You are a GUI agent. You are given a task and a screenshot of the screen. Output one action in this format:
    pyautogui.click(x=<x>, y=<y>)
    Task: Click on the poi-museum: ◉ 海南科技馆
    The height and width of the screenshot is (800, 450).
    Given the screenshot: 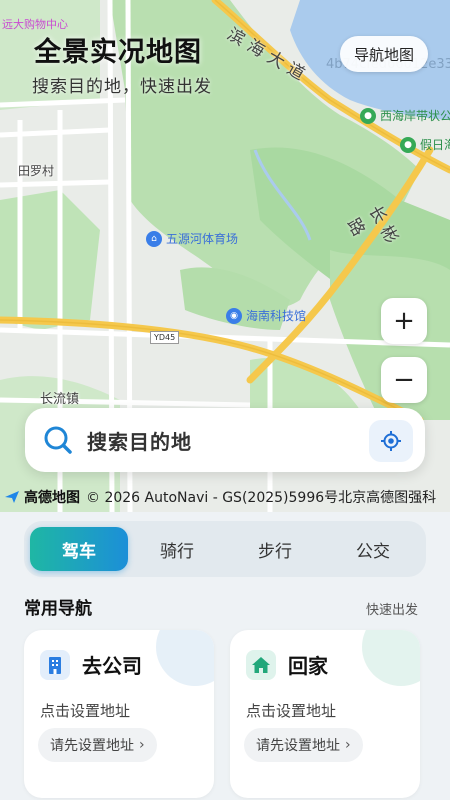 What is the action you would take?
    pyautogui.click(x=266, y=315)
    